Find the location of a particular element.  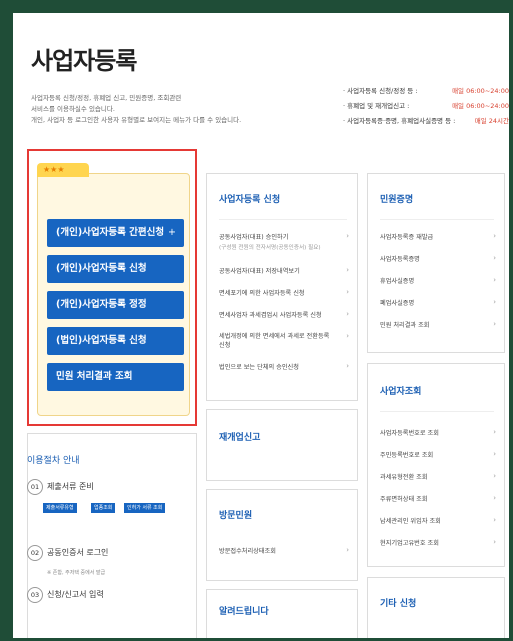

register-item: 면세사업자 과세겸업시 사업자등록 신청 is located at coordinates (270, 314).